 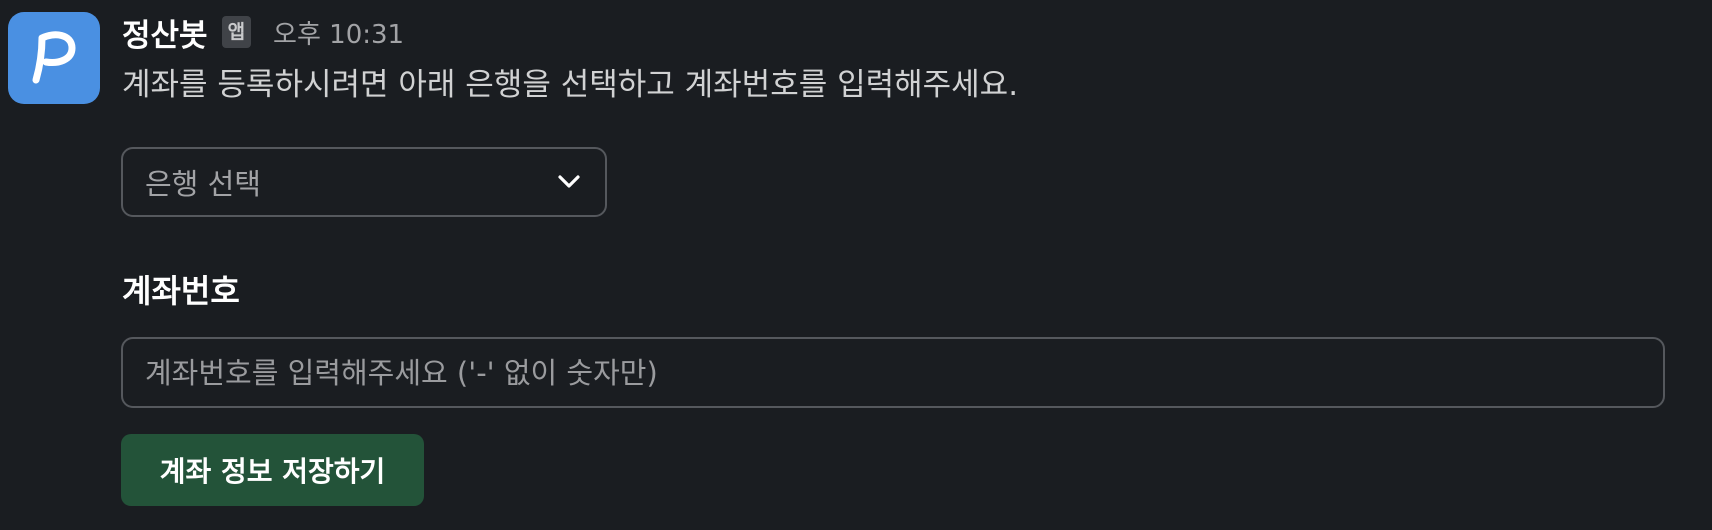 What do you see at coordinates (364, 182) in the screenshot?
I see `bank-select-dropdown: 은행 선택` at bounding box center [364, 182].